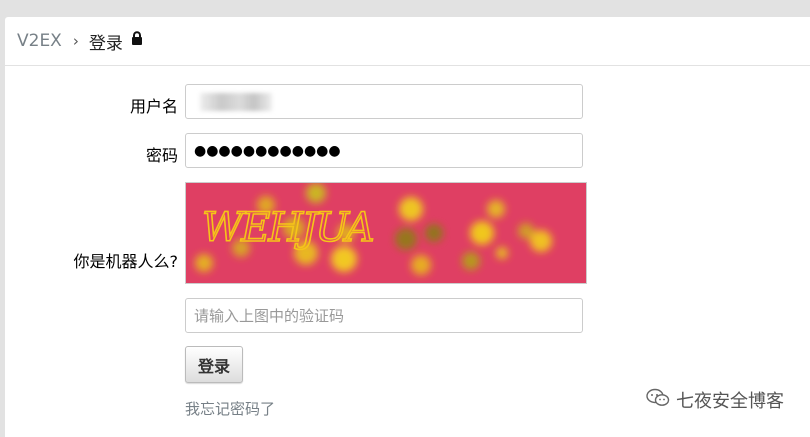 The width and height of the screenshot is (810, 437). What do you see at coordinates (386, 233) in the screenshot?
I see `captcha-image: WEHJUA` at bounding box center [386, 233].